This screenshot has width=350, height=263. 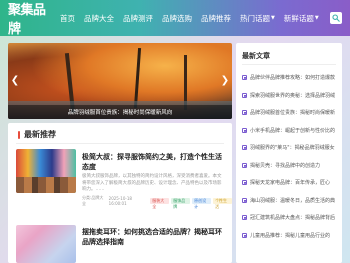 I want to click on search-icon, so click(x=336, y=18).